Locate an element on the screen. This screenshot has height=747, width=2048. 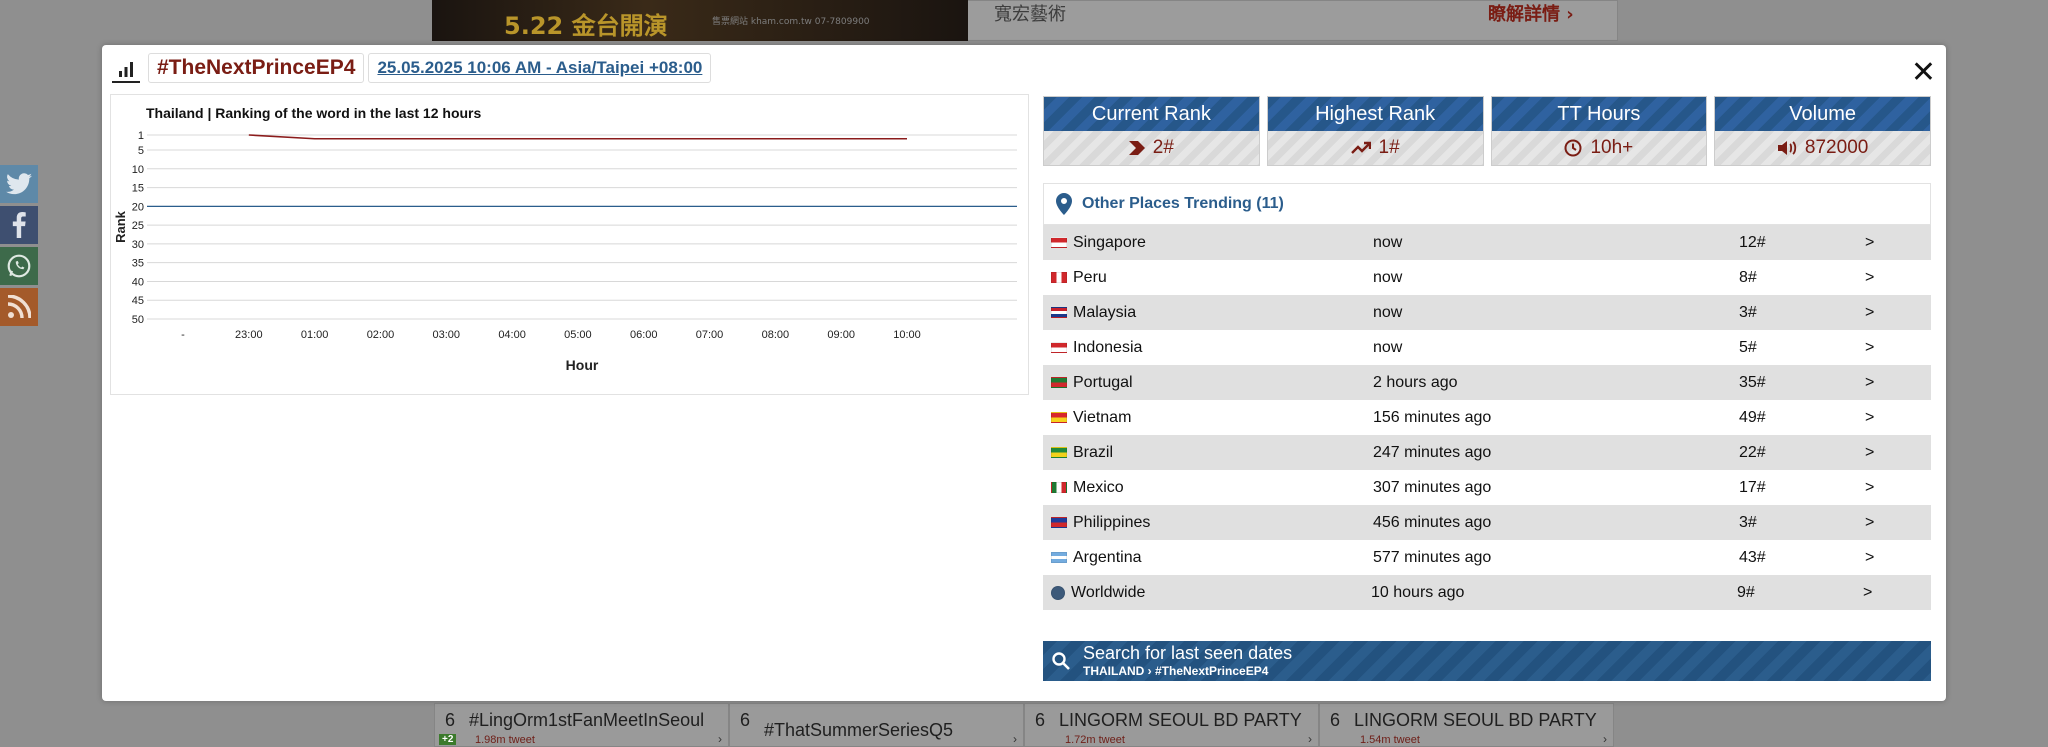
facebook-share-button is located at coordinates (19, 225).